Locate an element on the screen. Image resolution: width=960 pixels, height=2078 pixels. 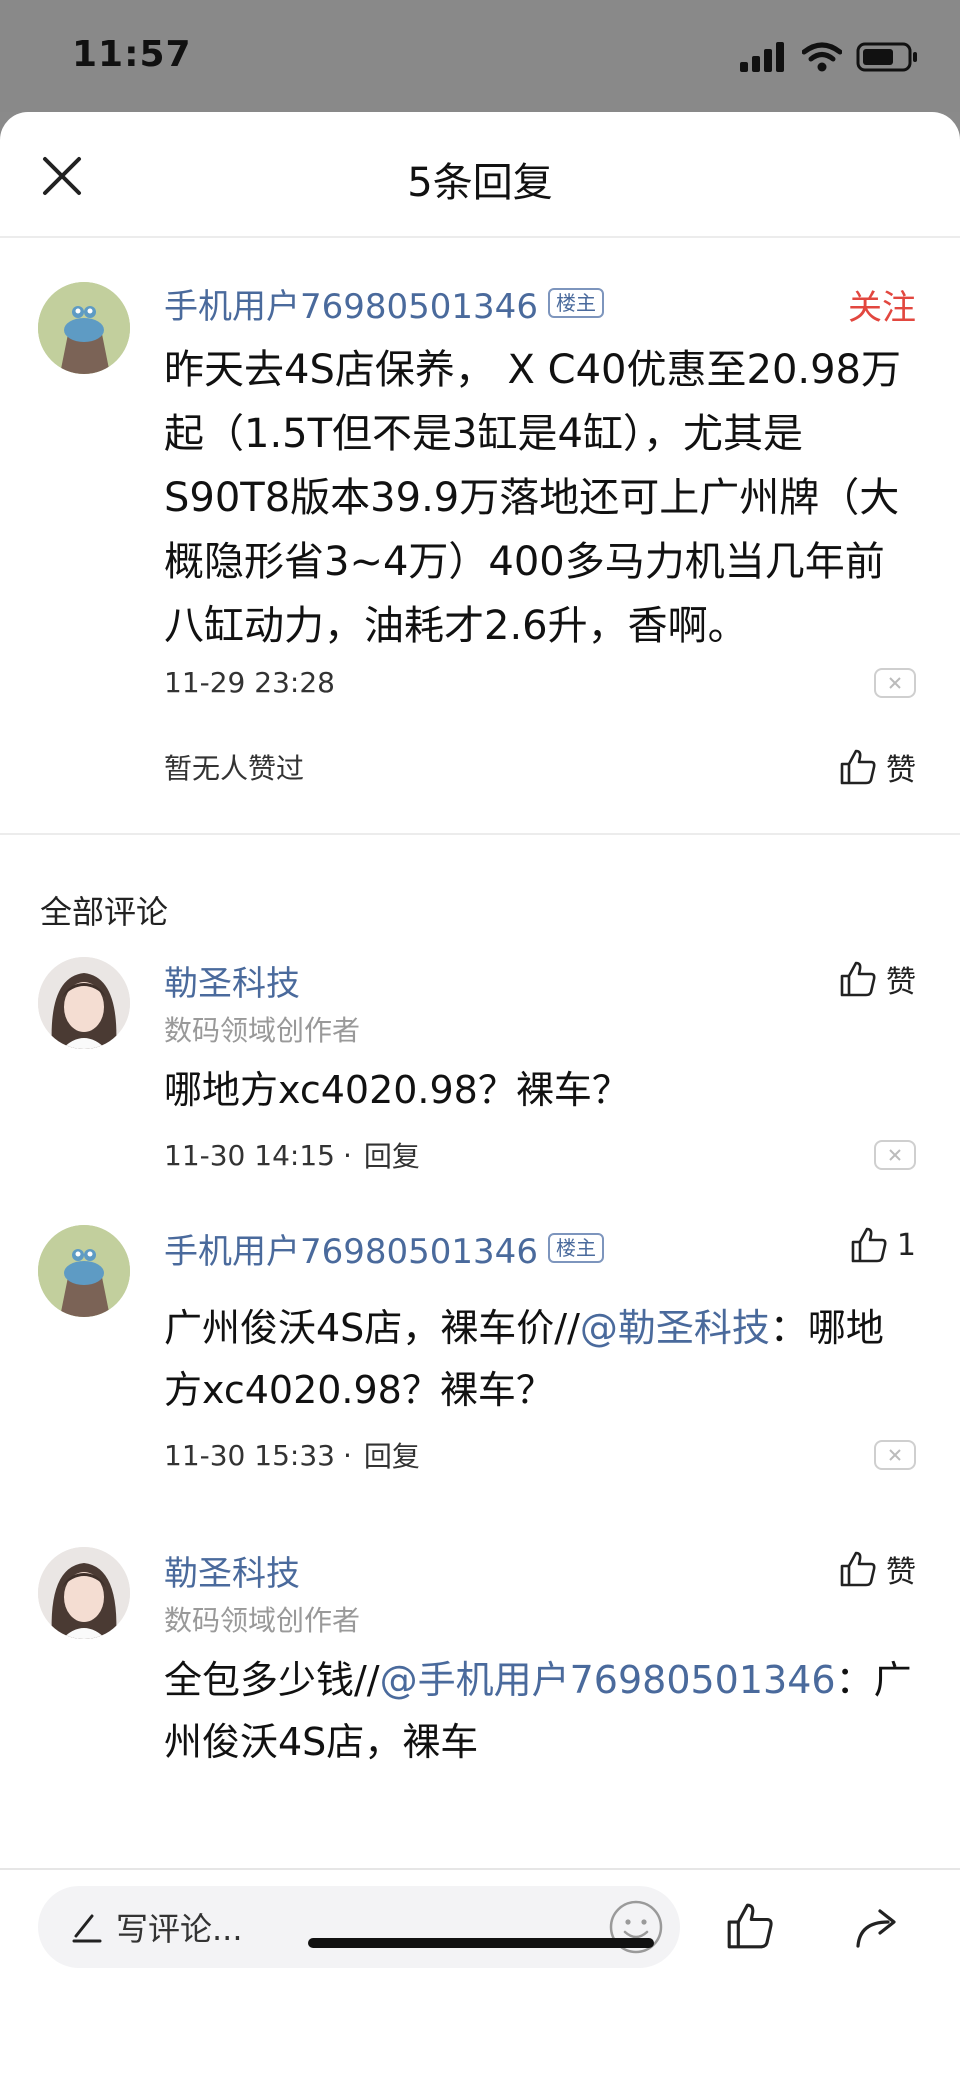
timestamp: 11-30 15:33 is located at coordinates (249, 1455).